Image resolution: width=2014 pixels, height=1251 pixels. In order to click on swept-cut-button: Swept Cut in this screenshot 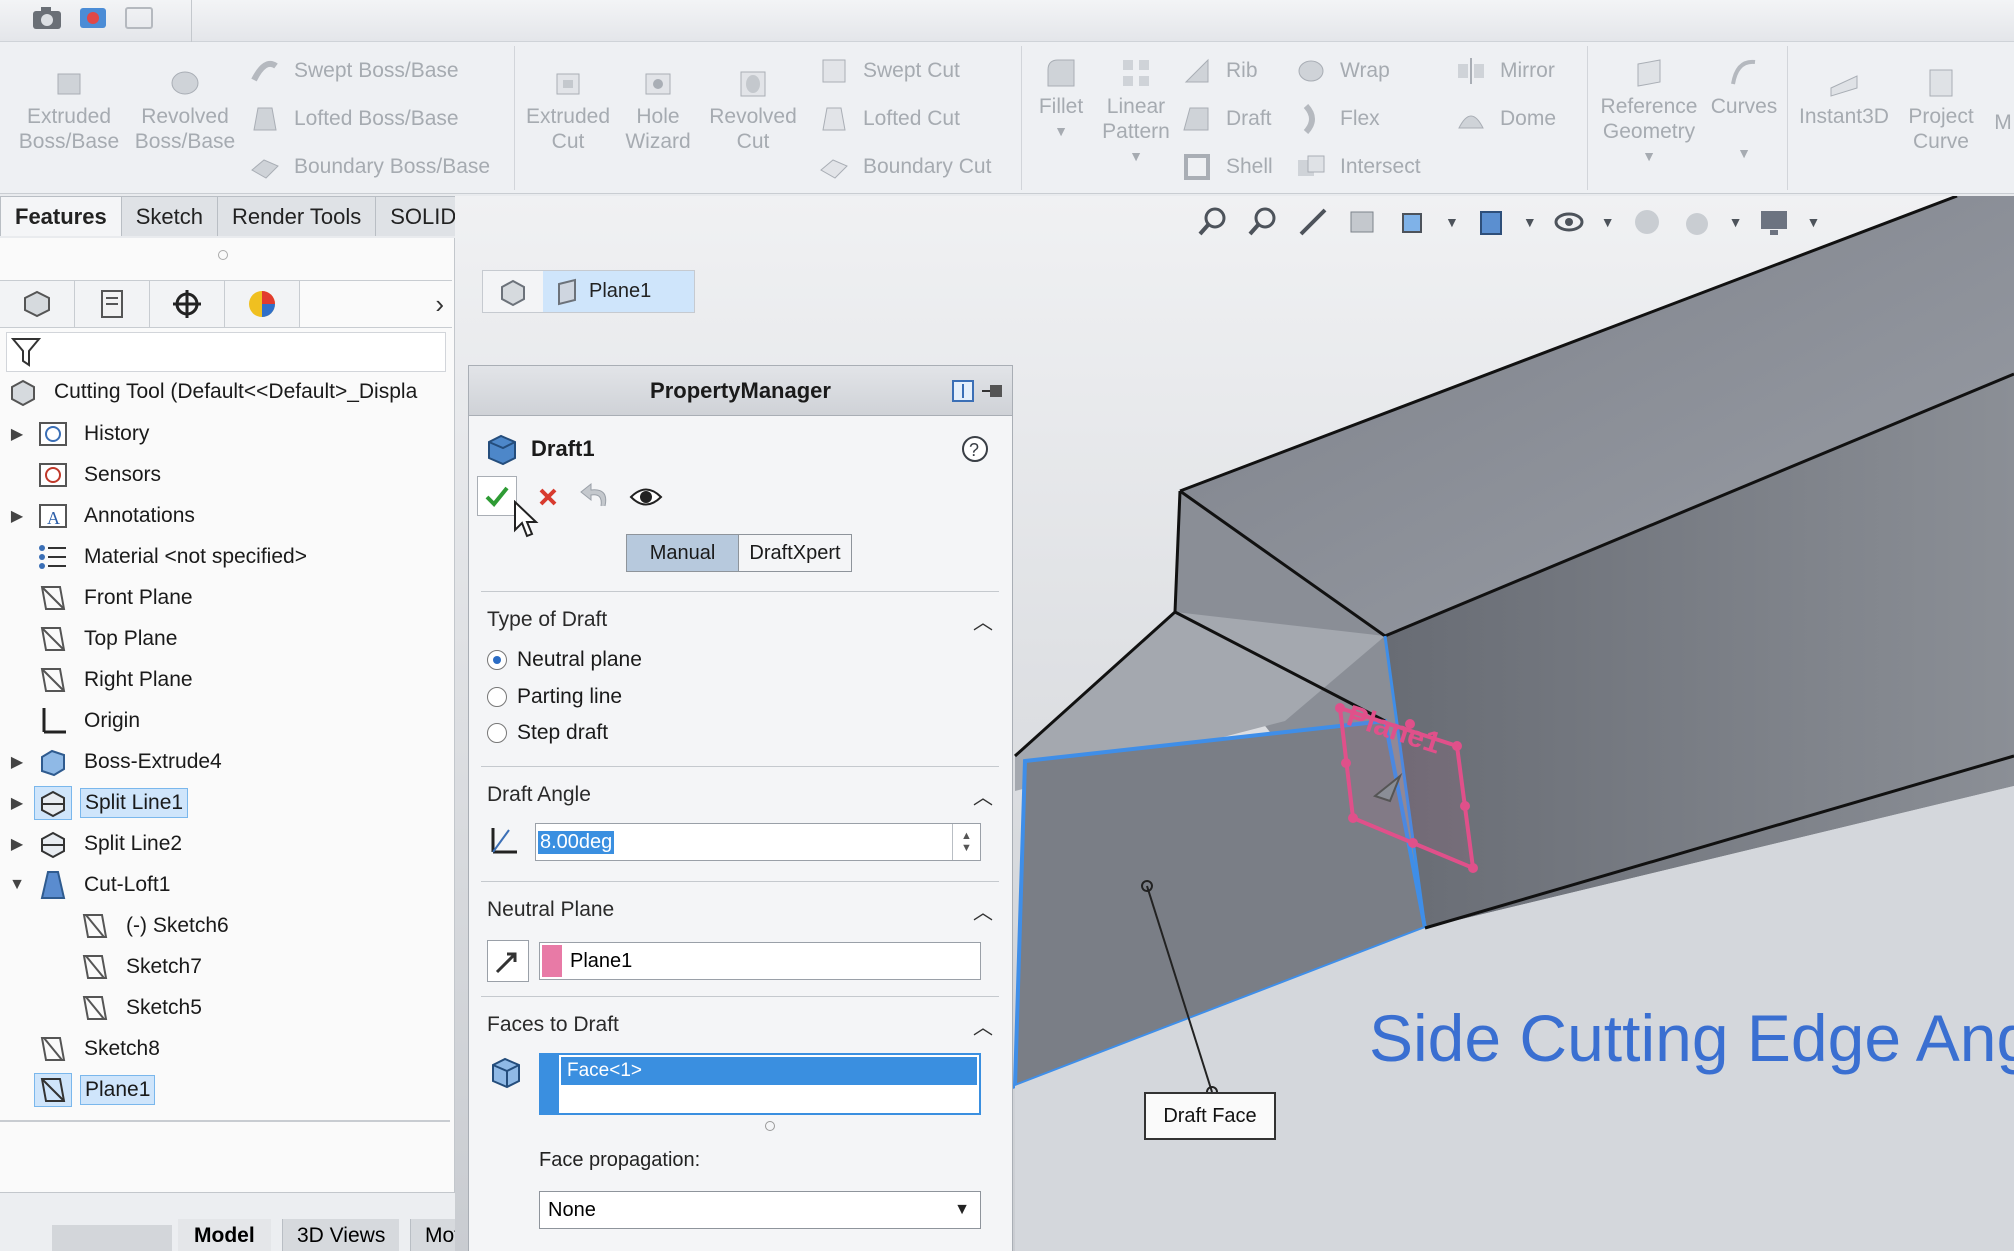, I will do `click(888, 71)`.